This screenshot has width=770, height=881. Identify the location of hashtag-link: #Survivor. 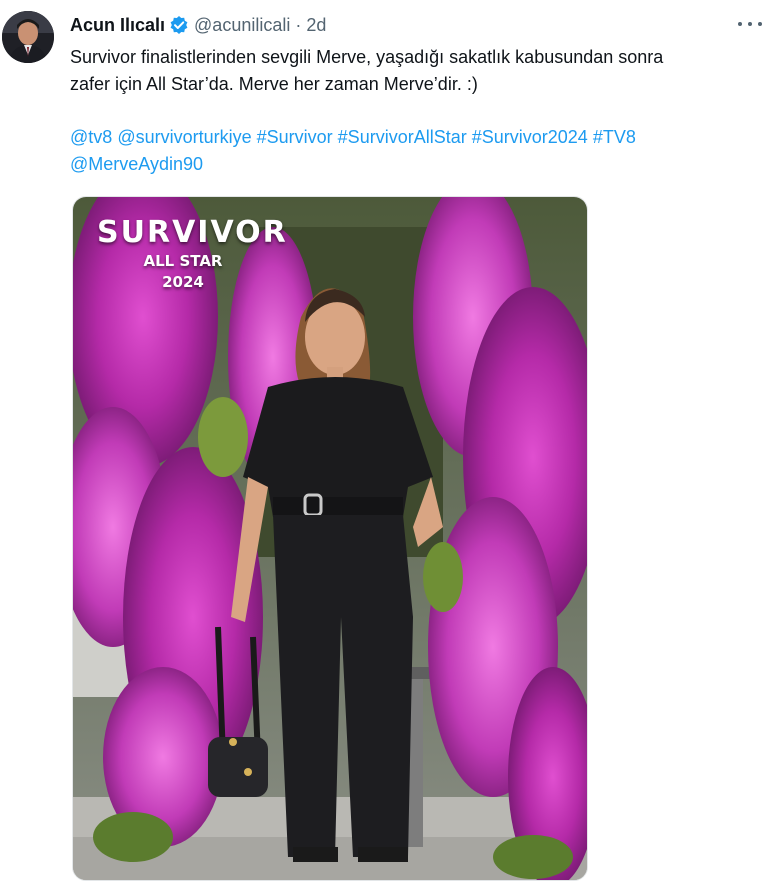
(295, 137).